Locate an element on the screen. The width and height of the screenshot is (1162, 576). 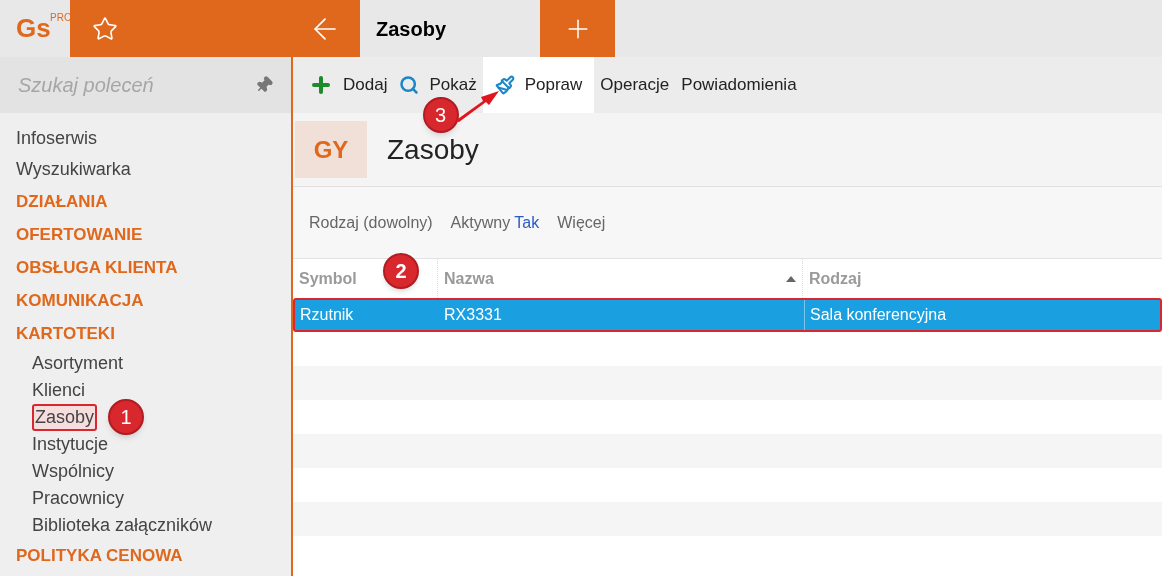
search-bar: Szukaj poleceń is located at coordinates (145, 85).